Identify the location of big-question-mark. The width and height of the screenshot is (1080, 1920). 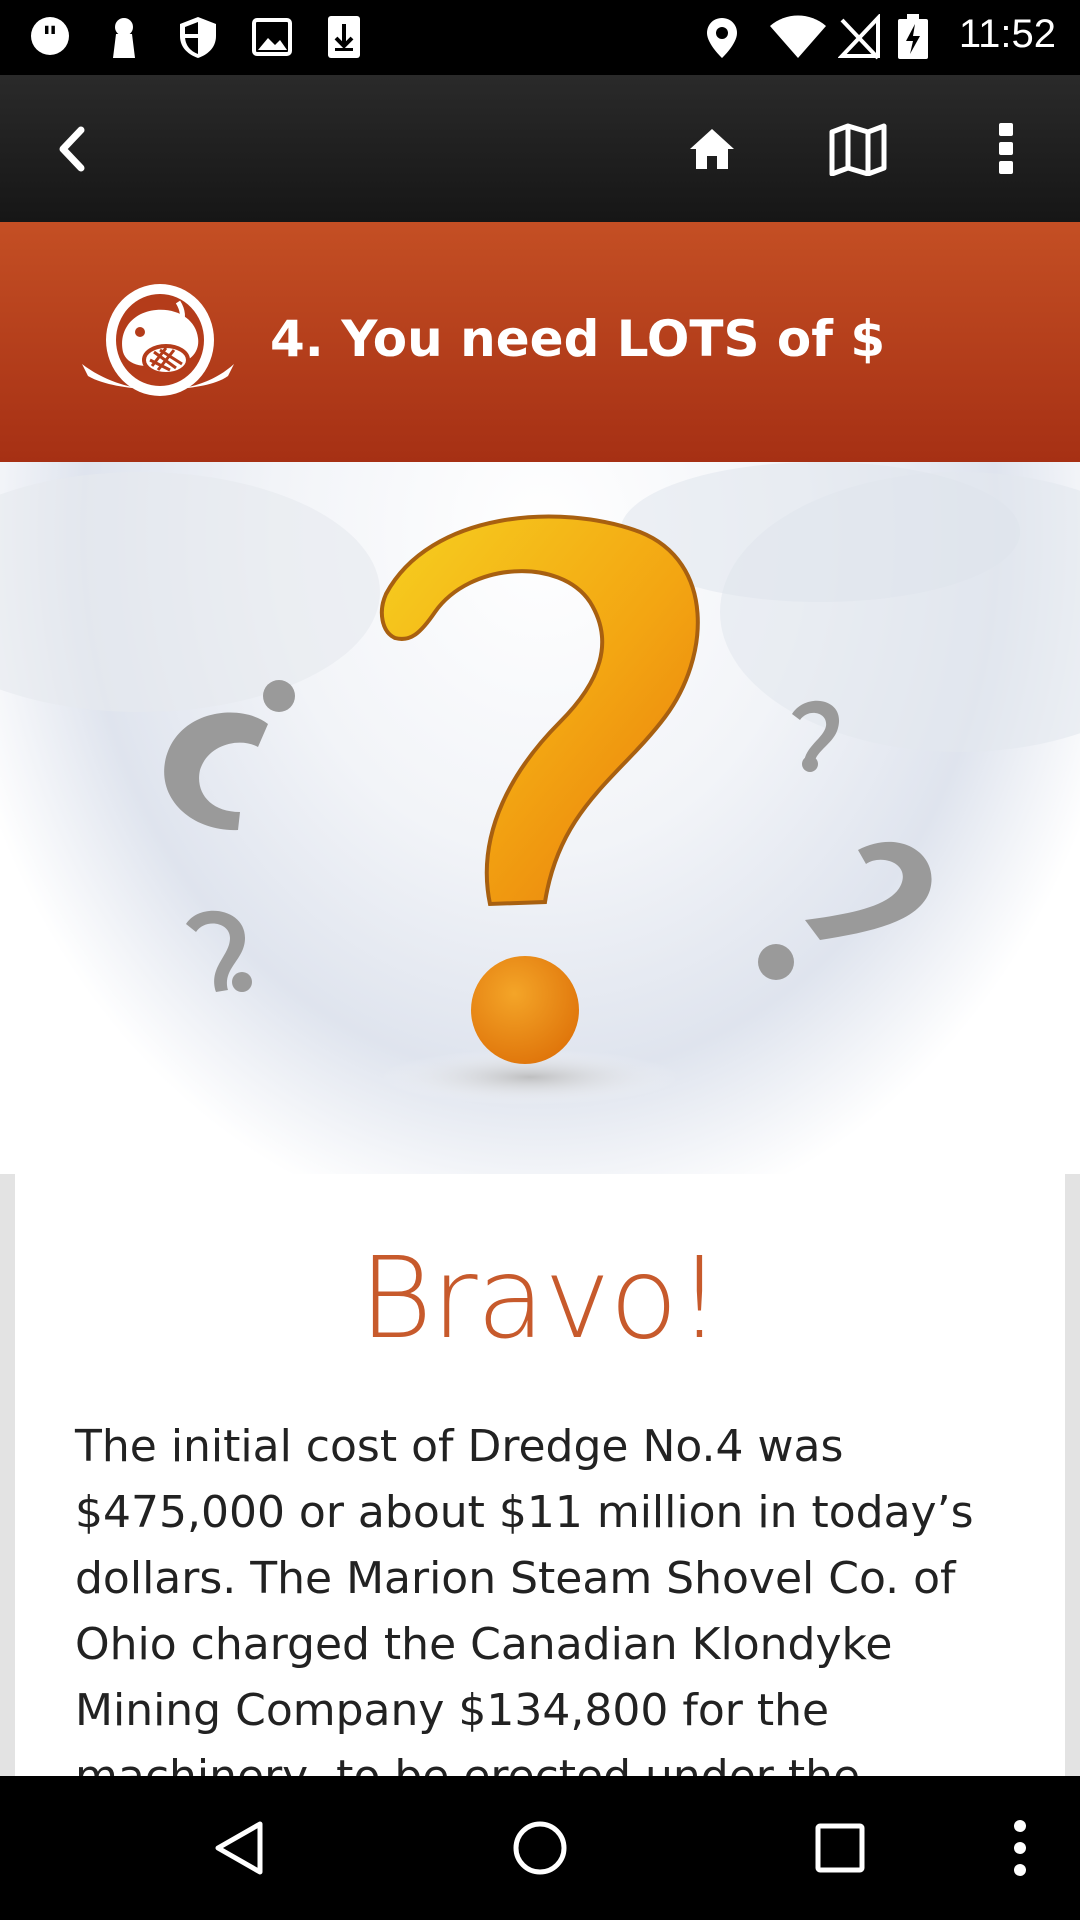
(539, 710).